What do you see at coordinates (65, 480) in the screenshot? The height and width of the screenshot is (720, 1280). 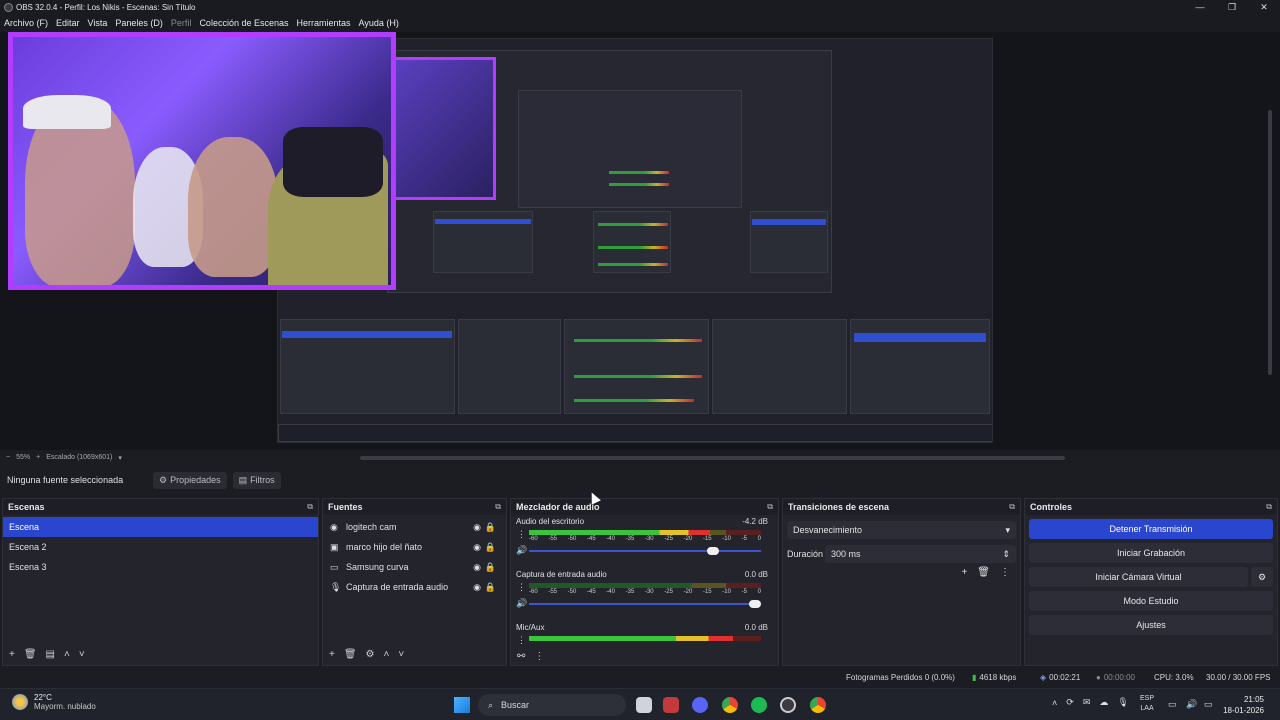 I see `no-source-label: Ninguna fuente seleccionada` at bounding box center [65, 480].